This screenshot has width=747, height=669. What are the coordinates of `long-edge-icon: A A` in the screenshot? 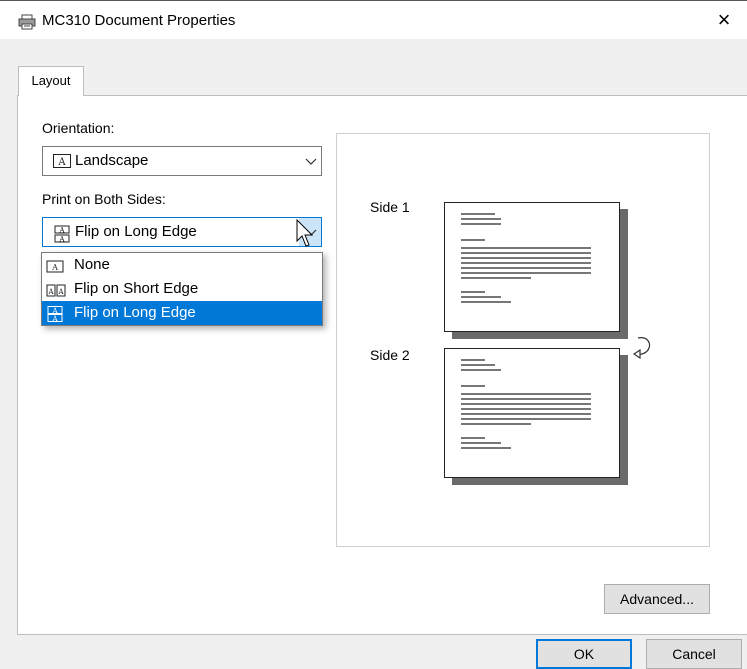 It's located at (62, 235).